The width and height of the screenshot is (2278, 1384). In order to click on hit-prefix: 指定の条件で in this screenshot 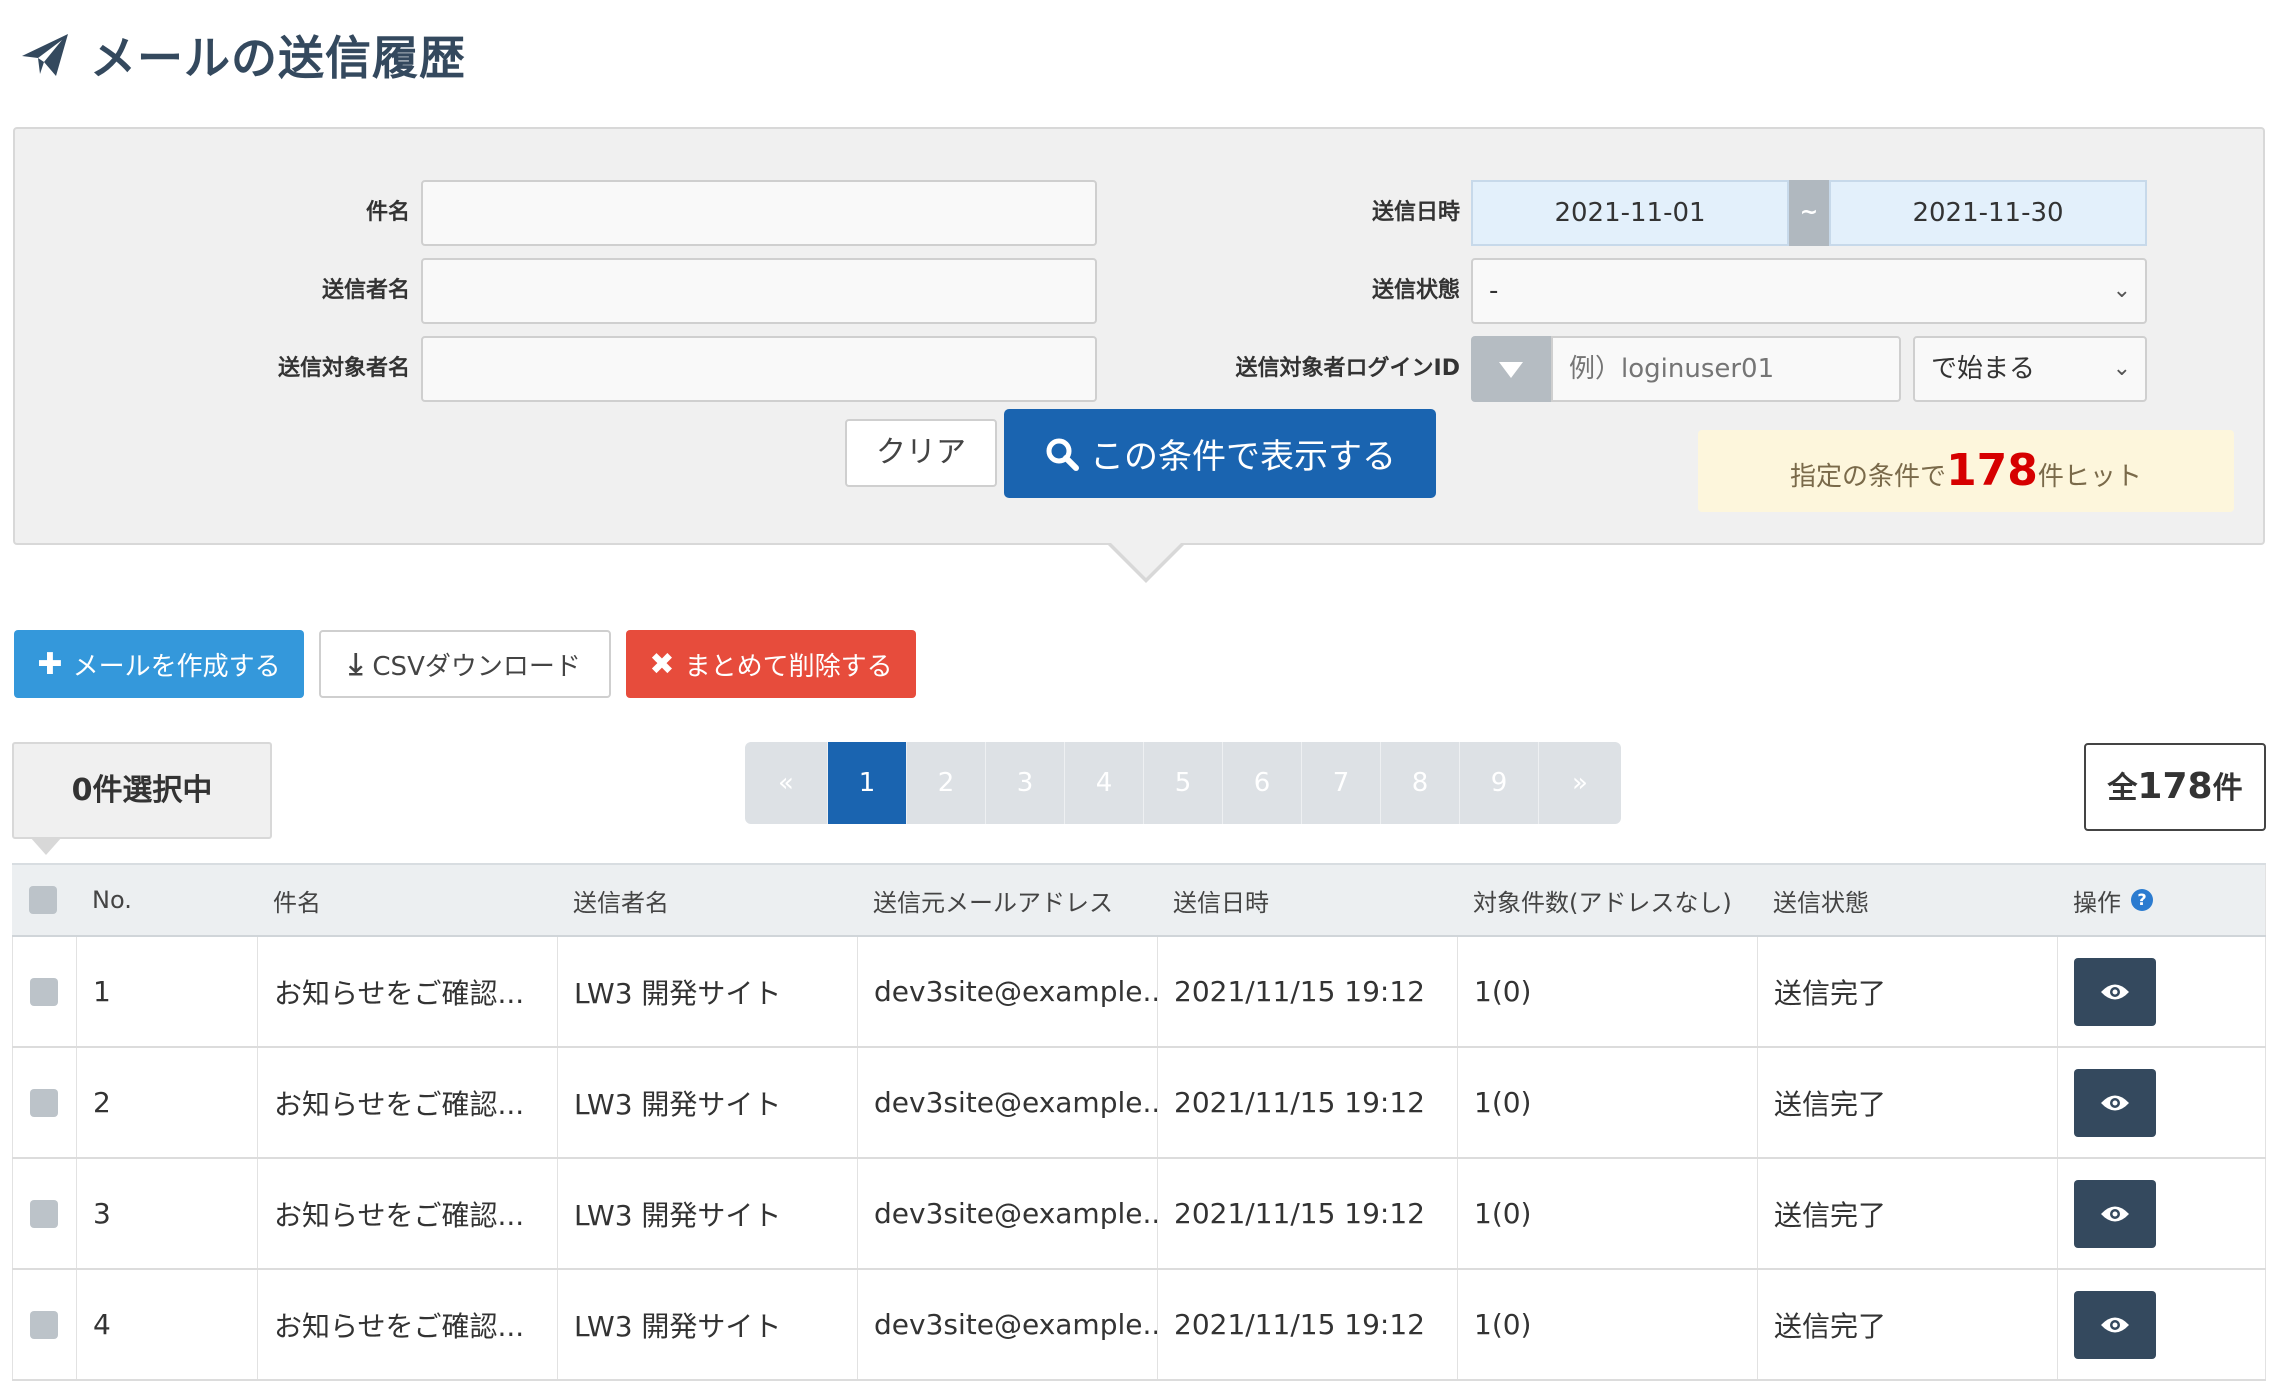, I will do `click(1868, 477)`.